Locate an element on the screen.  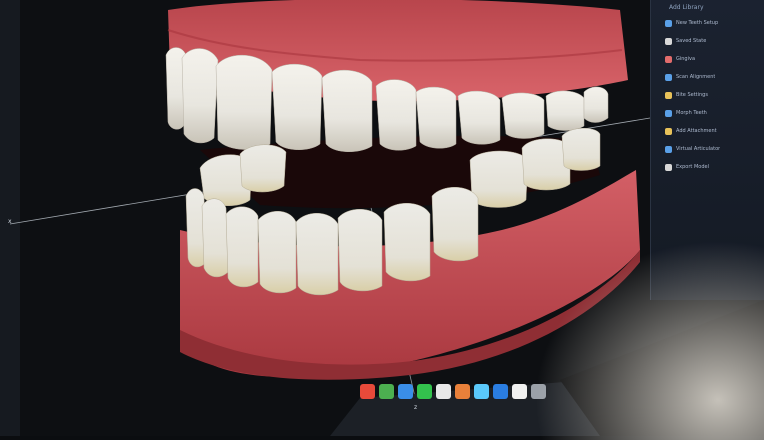
axis-label-x: x is located at coordinates (10, 221).